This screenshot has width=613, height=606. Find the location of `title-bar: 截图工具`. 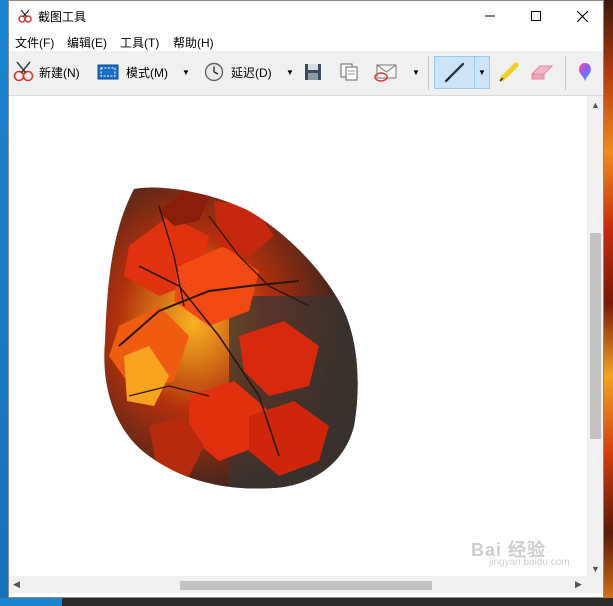

title-bar: 截图工具 is located at coordinates (306, 16).